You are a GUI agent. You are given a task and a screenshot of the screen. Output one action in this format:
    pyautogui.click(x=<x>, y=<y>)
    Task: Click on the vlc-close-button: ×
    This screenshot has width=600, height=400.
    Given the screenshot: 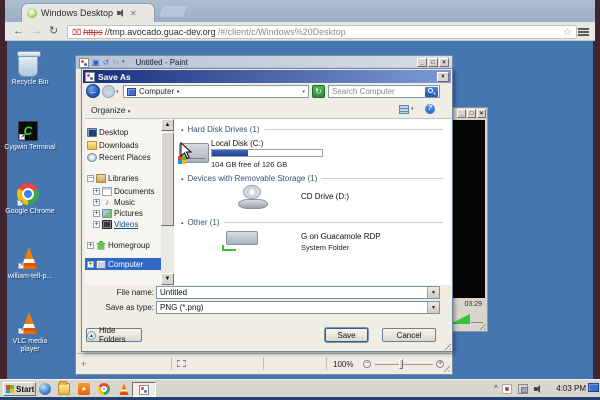 What is the action you would take?
    pyautogui.click(x=481, y=113)
    